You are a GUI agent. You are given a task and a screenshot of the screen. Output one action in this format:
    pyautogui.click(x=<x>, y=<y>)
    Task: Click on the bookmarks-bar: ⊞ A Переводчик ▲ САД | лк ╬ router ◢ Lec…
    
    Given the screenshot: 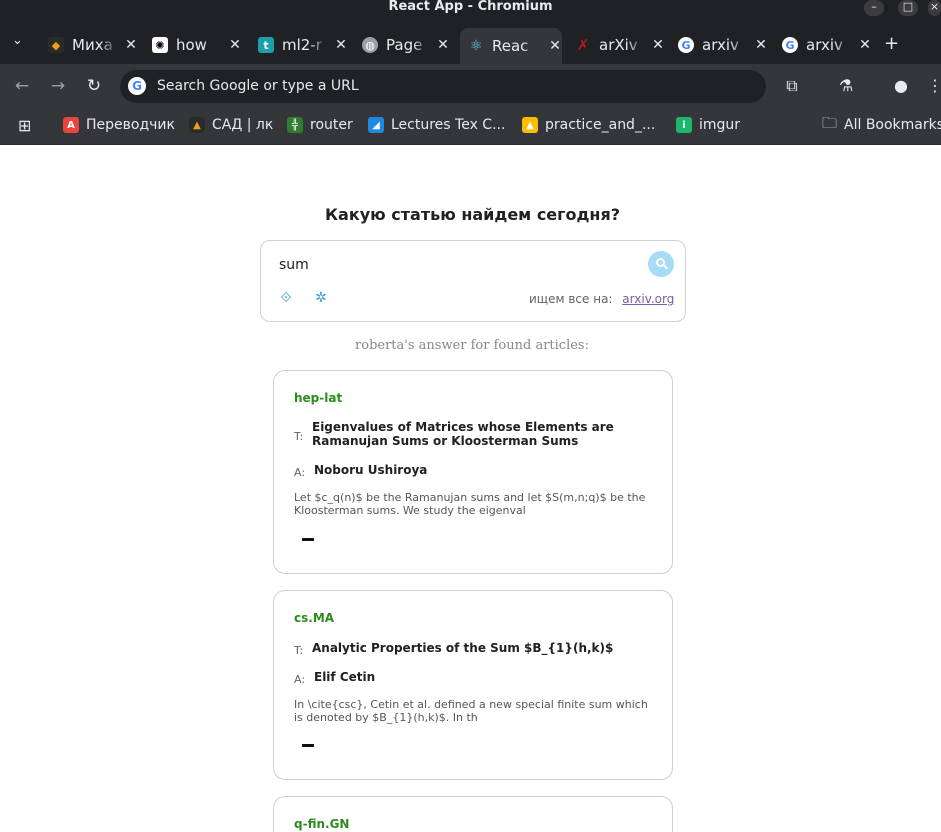 What is the action you would take?
    pyautogui.click(x=470, y=126)
    